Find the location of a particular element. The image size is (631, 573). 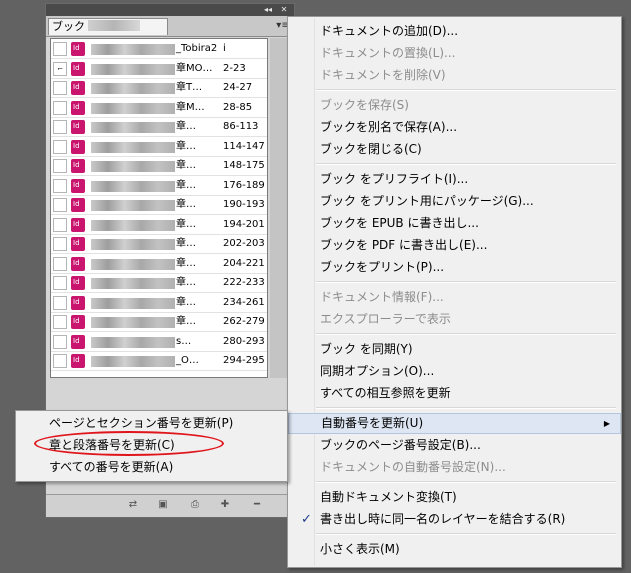

submenu-item: すべての番号を更新(A) is located at coordinates (151, 467).